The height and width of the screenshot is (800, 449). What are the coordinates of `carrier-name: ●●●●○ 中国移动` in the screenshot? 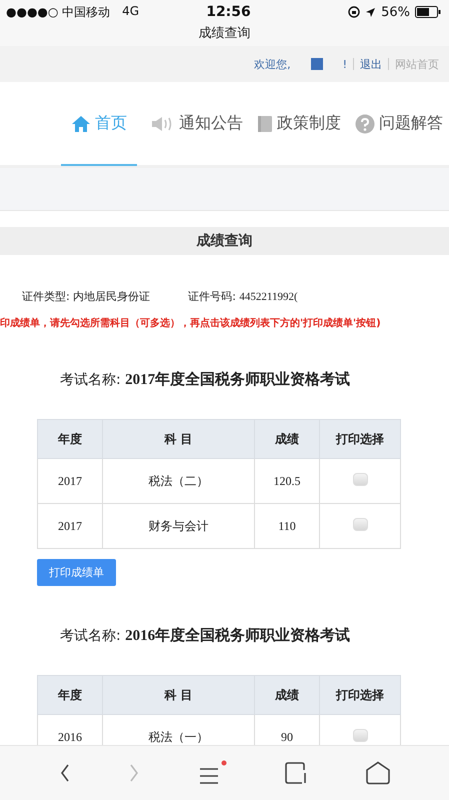 It's located at (58, 12).